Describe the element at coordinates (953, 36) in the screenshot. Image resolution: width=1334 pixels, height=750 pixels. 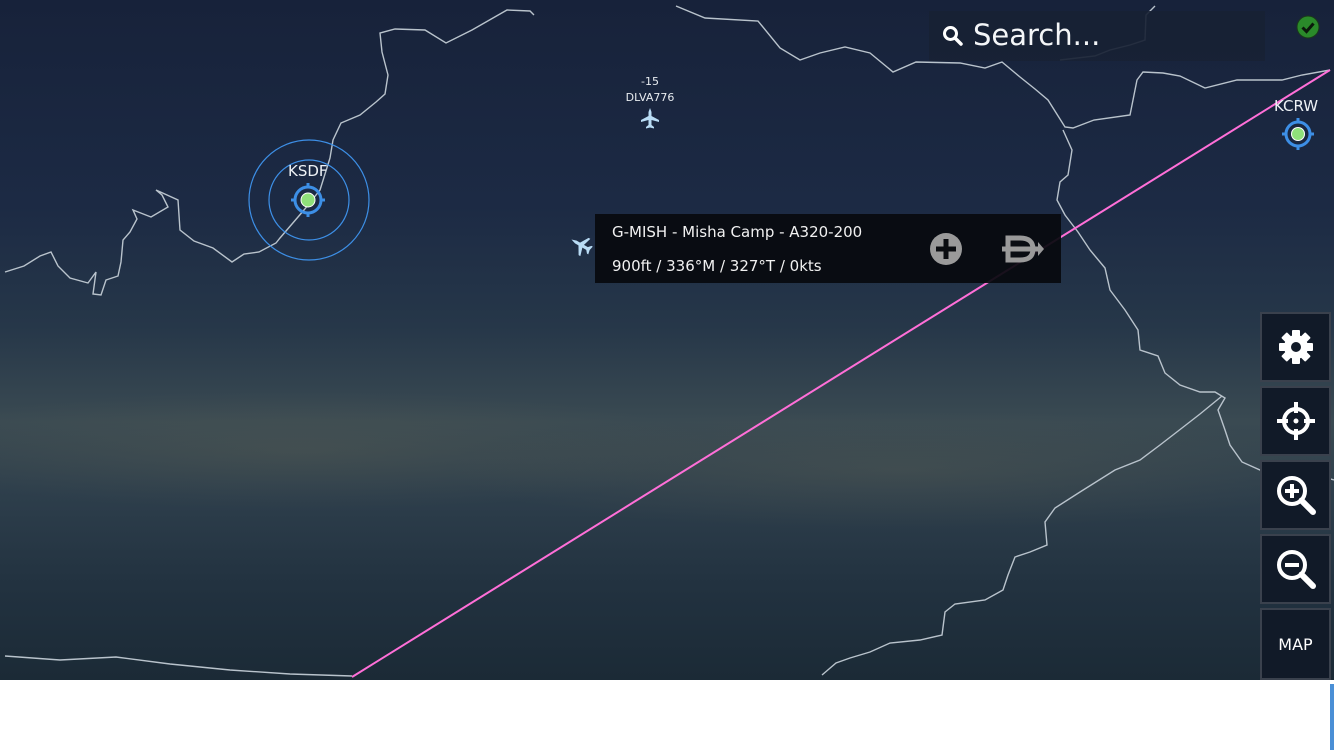
I see `search-icon` at that location.